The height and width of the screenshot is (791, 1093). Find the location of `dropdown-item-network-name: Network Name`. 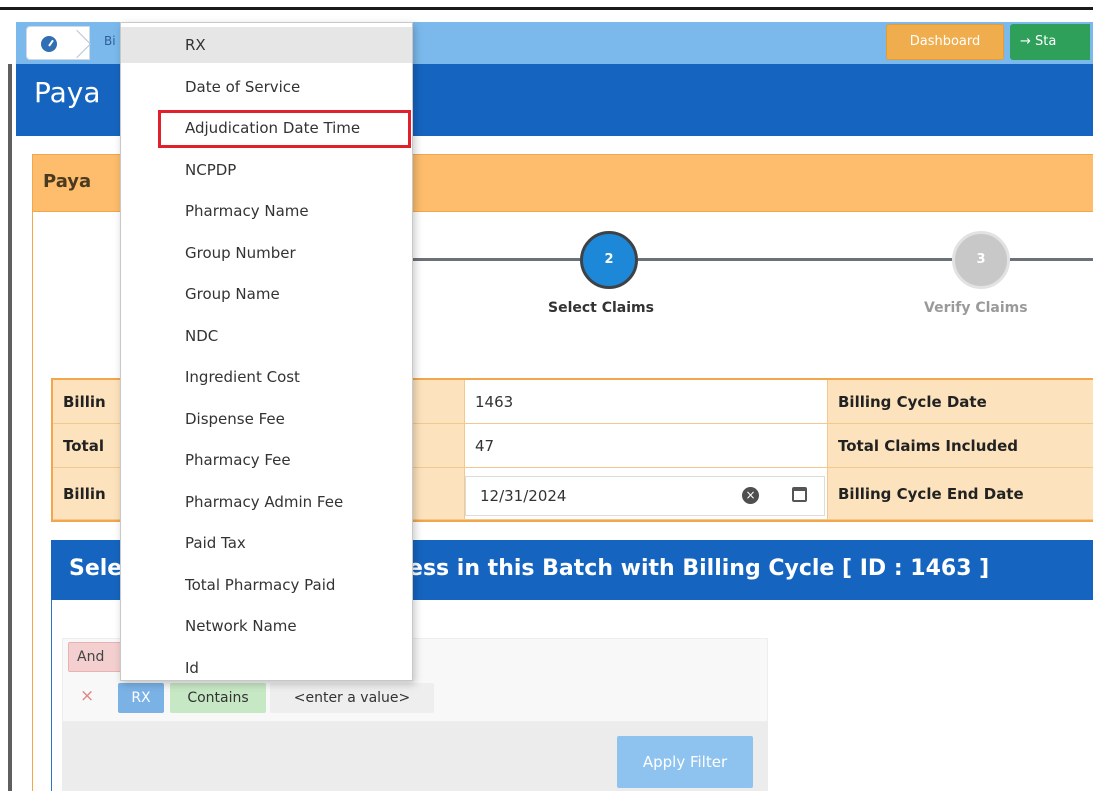

dropdown-item-network-name: Network Name is located at coordinates (266, 626).